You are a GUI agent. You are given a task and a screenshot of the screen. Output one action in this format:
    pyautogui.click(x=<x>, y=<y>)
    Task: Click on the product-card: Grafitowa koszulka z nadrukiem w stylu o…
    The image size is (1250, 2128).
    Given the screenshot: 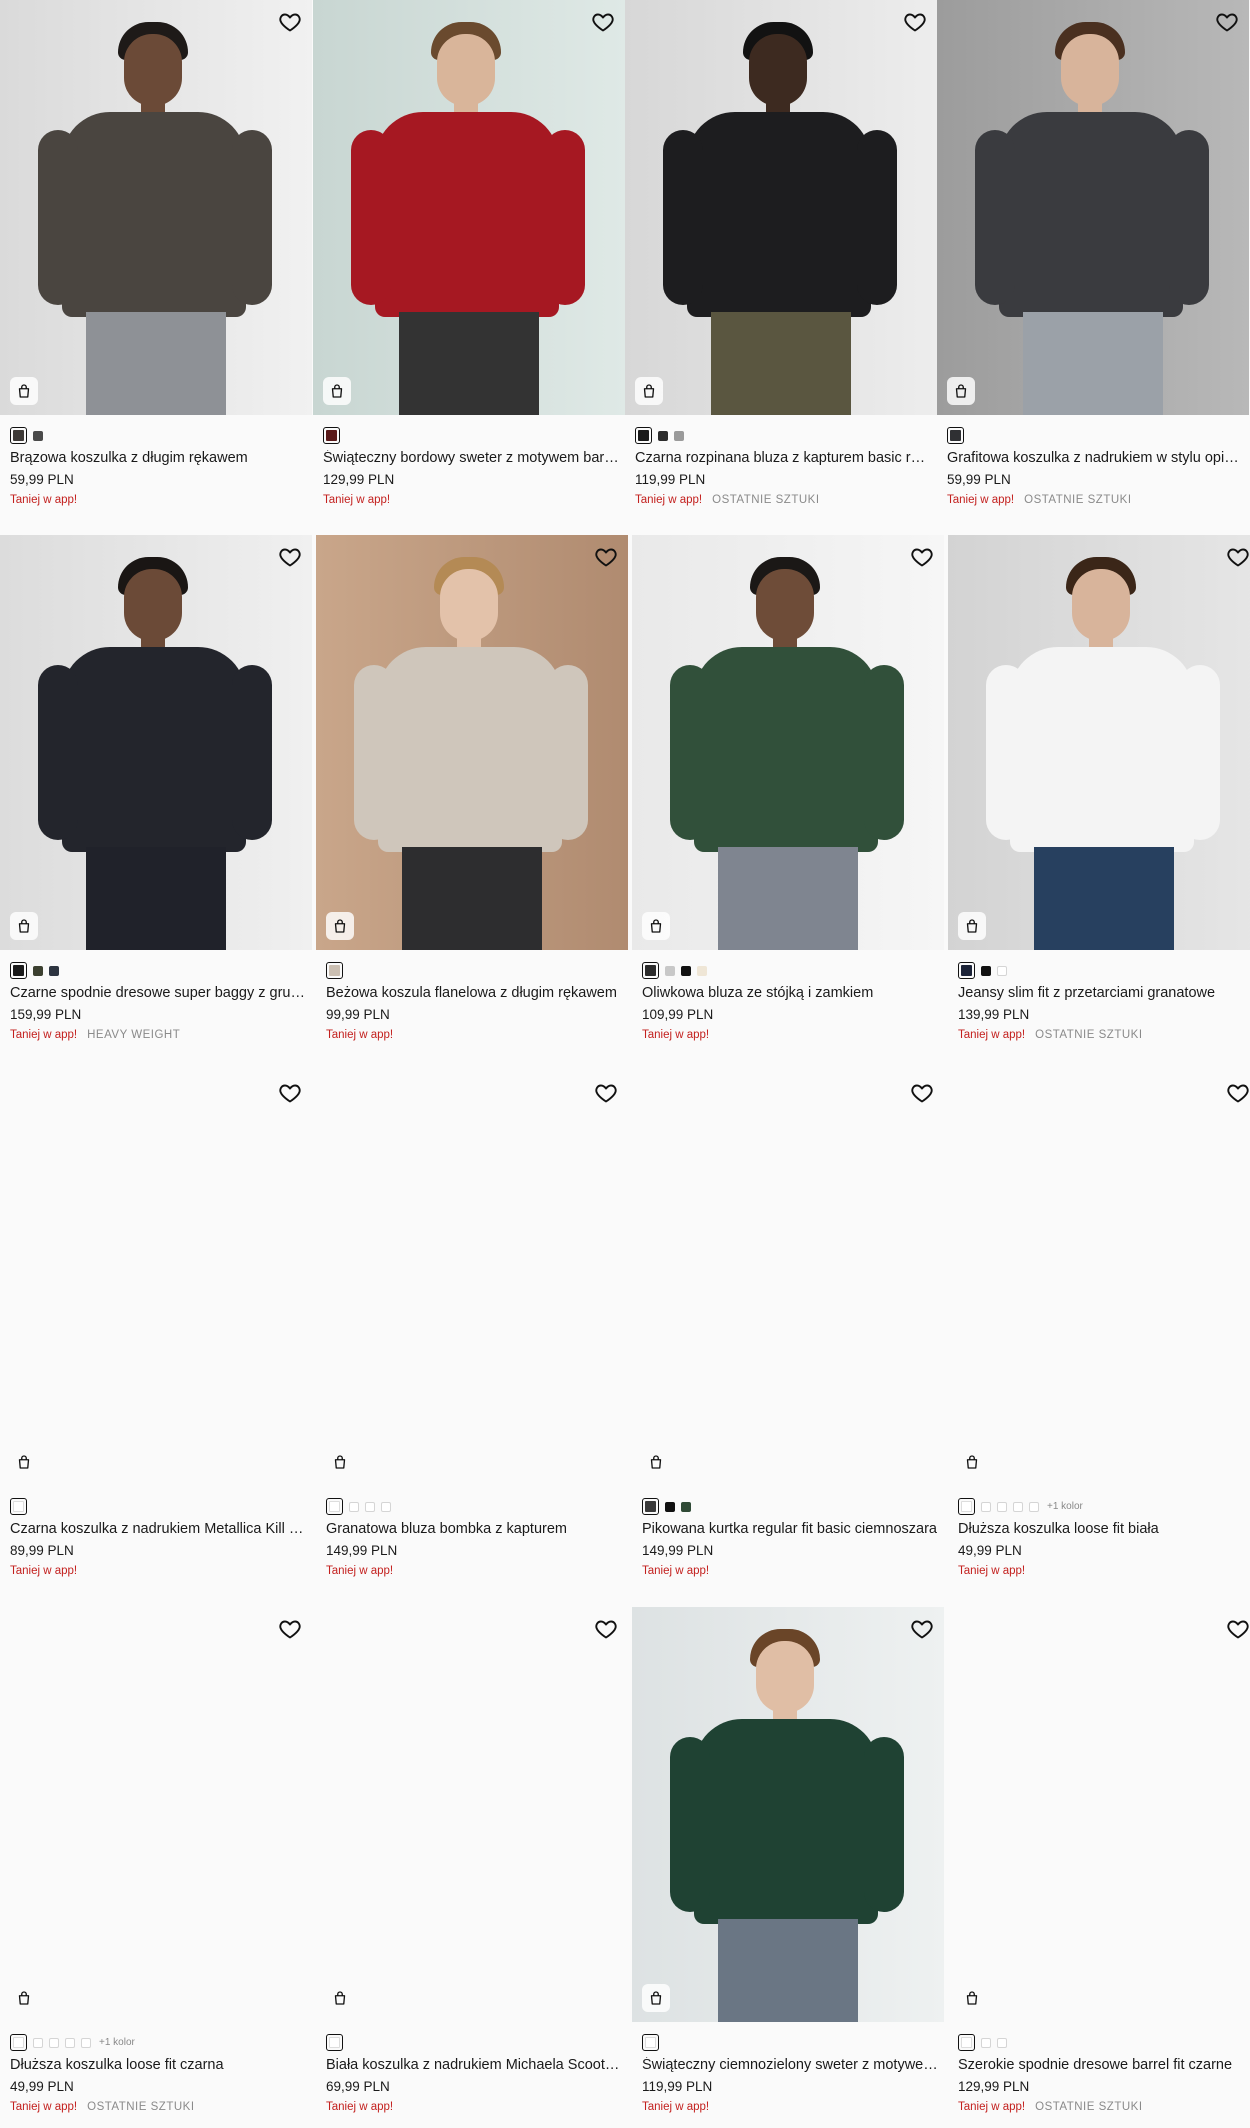 What is the action you would take?
    pyautogui.click(x=1093, y=253)
    